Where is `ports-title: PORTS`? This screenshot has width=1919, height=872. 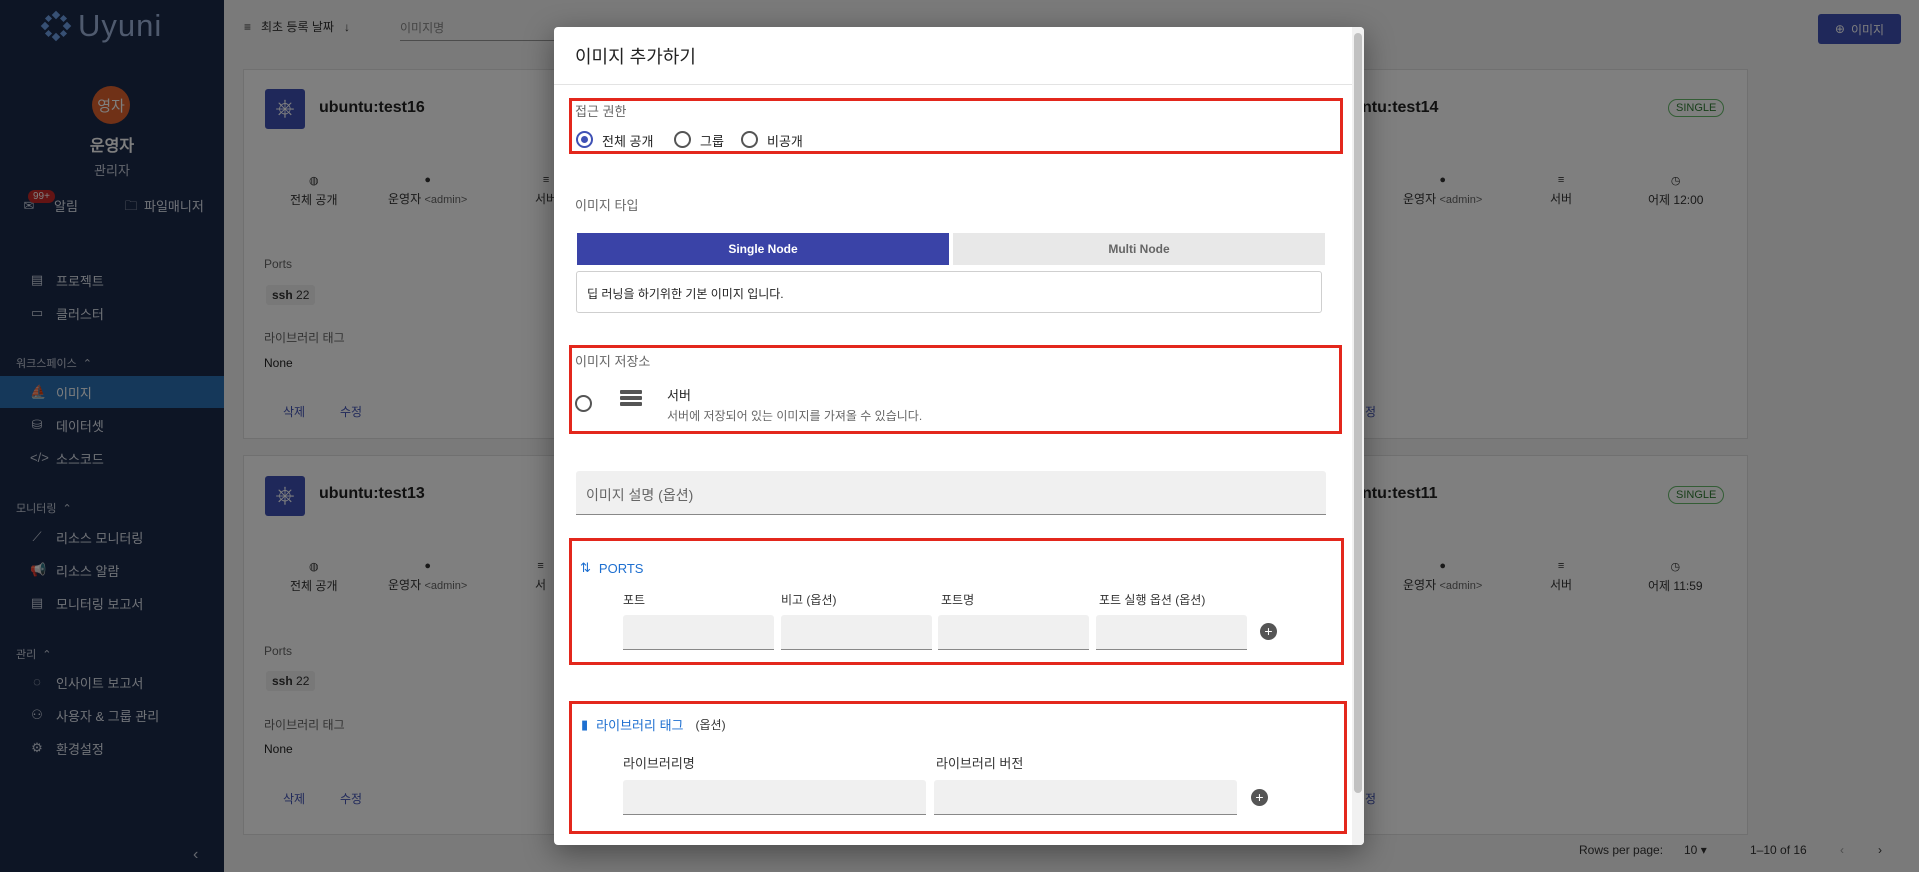
ports-title: PORTS is located at coordinates (621, 568).